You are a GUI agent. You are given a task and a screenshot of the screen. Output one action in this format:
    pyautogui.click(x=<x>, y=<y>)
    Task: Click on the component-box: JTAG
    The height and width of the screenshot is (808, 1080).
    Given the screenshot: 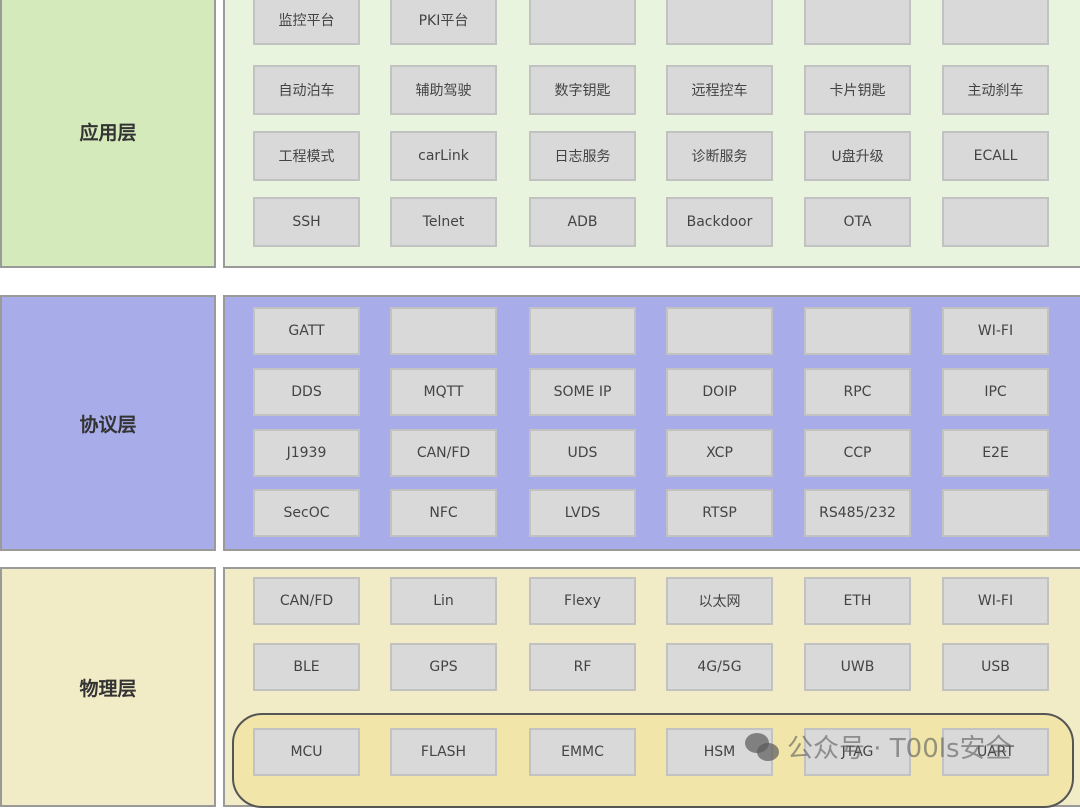 What is the action you would take?
    pyautogui.click(x=857, y=752)
    